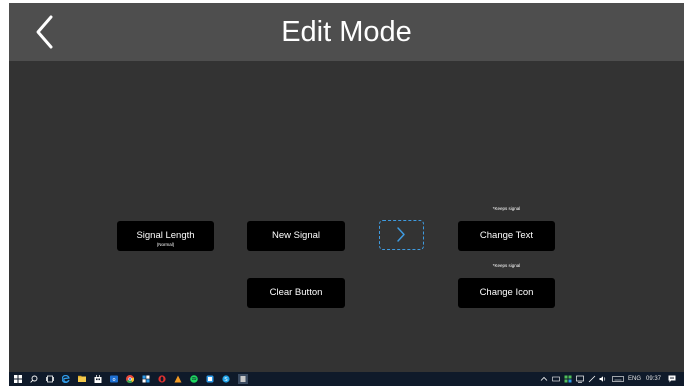 This screenshot has height=386, width=684. I want to click on change-text-button: Change Text, so click(506, 236).